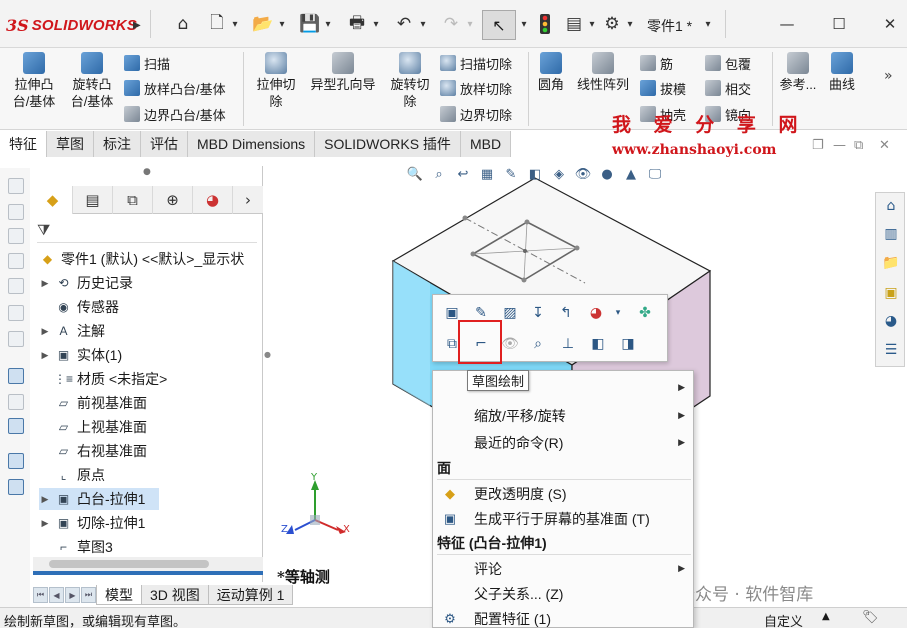 Image resolution: width=907 pixels, height=628 pixels. What do you see at coordinates (563, 493) in the screenshot?
I see `menu-item-change-transparency: ◆ 更改透明度 (S)` at bounding box center [563, 493].